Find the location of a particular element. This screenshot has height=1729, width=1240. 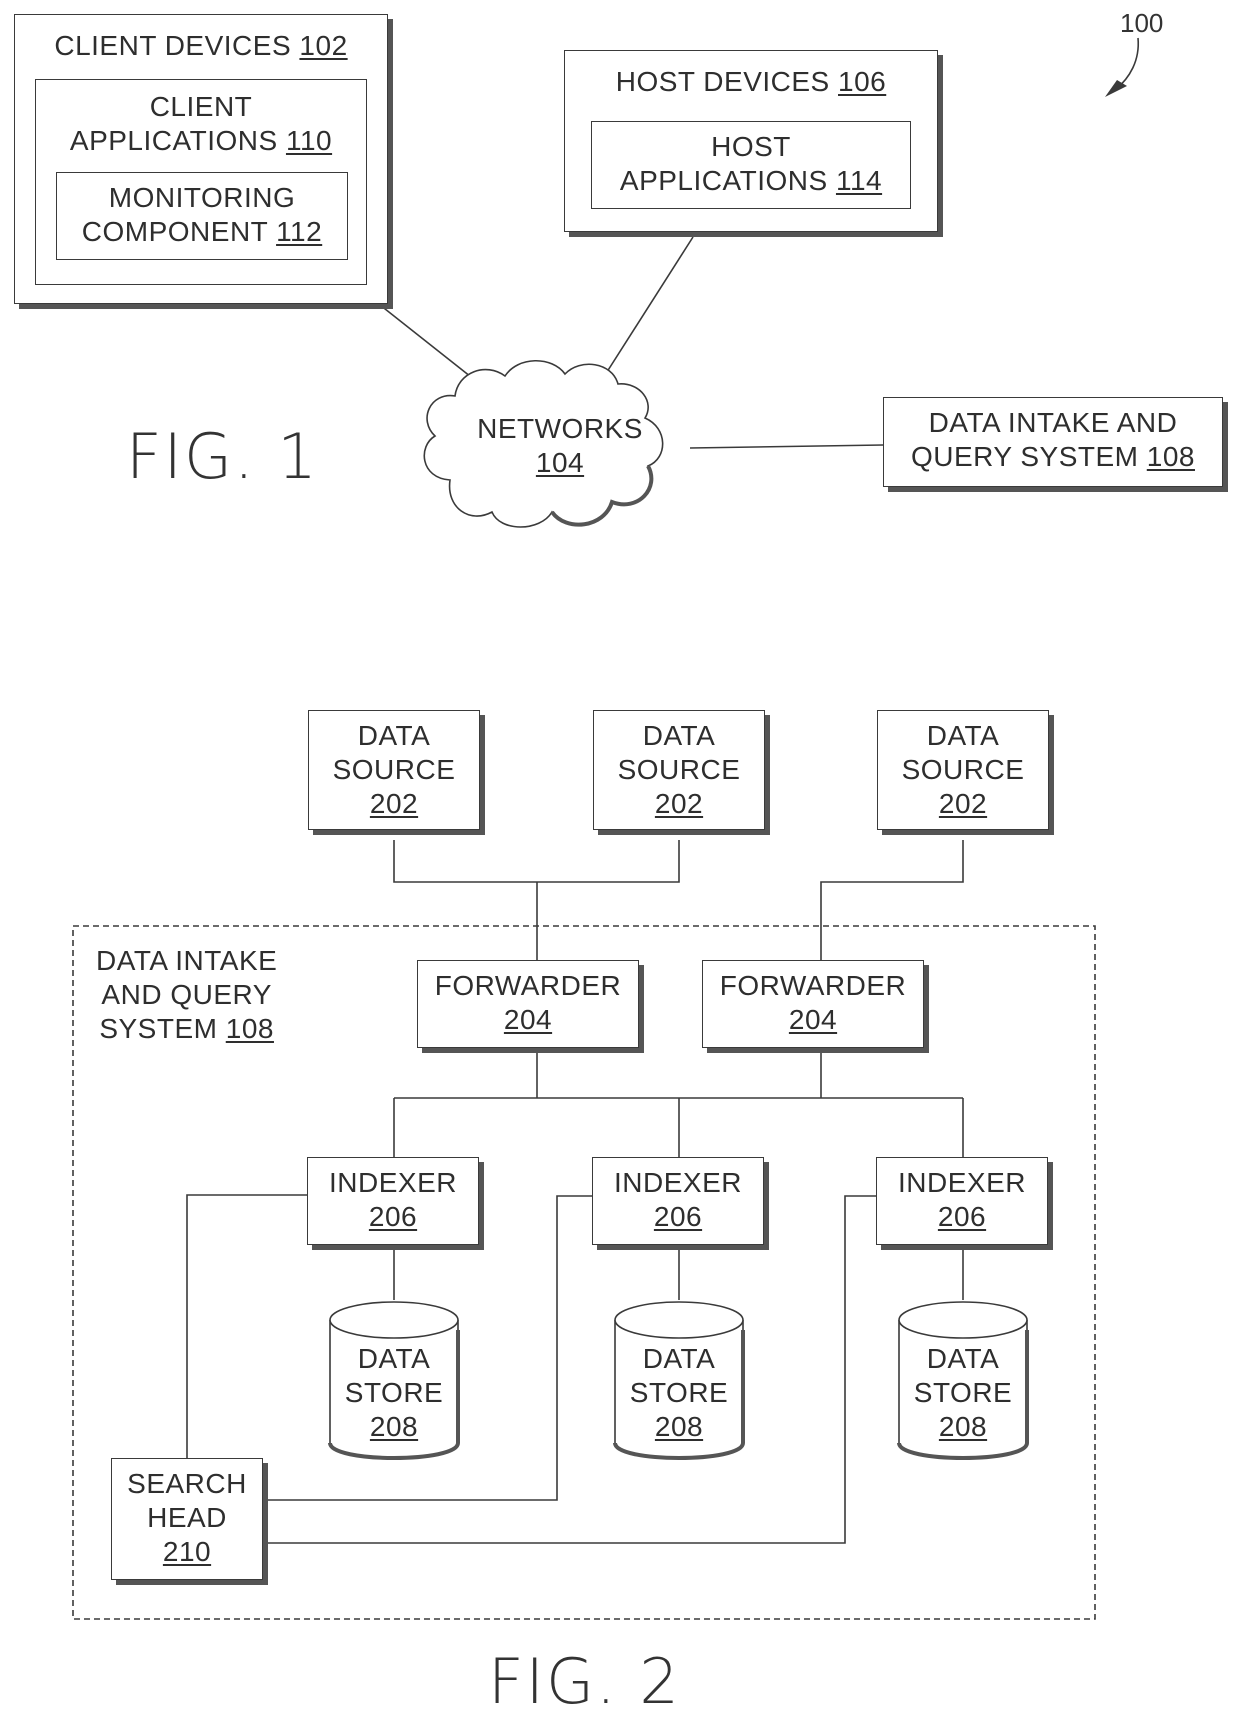

indexer-2: INDEXER 206 is located at coordinates (678, 1201).